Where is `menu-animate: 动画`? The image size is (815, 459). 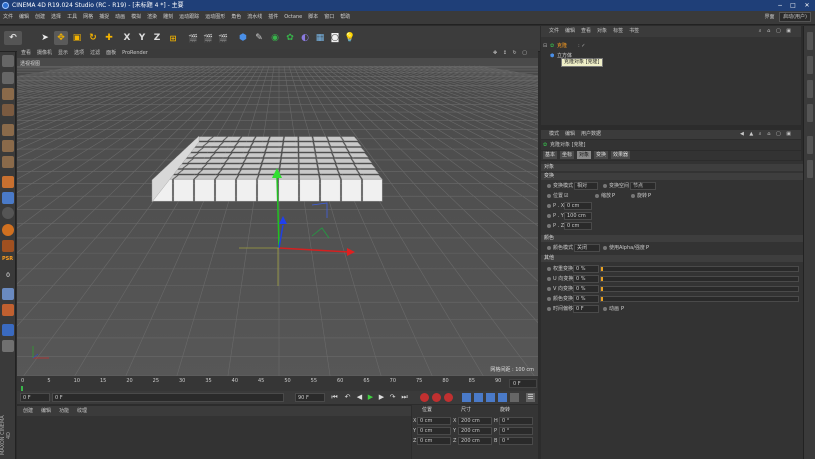
menu-animate: 动画 is located at coordinates (120, 17).